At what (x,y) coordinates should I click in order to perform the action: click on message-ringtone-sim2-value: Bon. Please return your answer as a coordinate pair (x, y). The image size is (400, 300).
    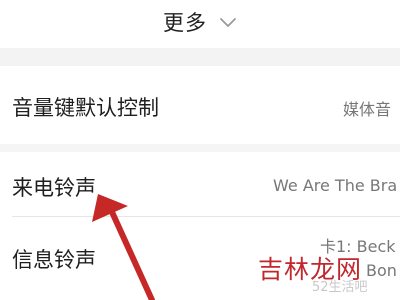
    Looking at the image, I should click on (381, 270).